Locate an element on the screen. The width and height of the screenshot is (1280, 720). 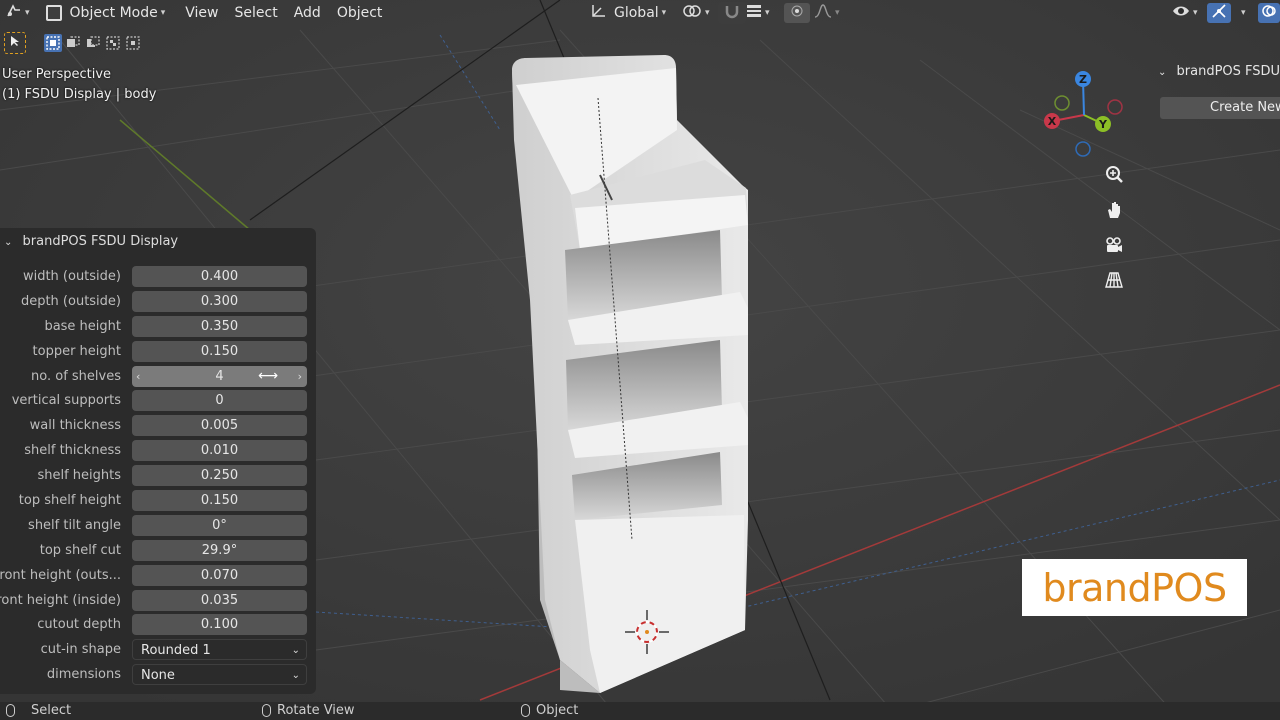
front-height-outside-field: 0.070 is located at coordinates (219, 575).